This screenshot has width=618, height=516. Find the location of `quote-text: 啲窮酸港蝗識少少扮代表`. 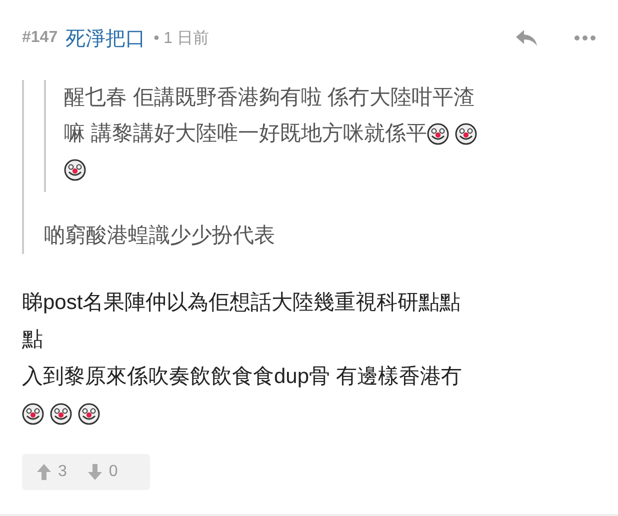

quote-text: 啲窮酸港蝗識少少扮代表 is located at coordinates (160, 236).